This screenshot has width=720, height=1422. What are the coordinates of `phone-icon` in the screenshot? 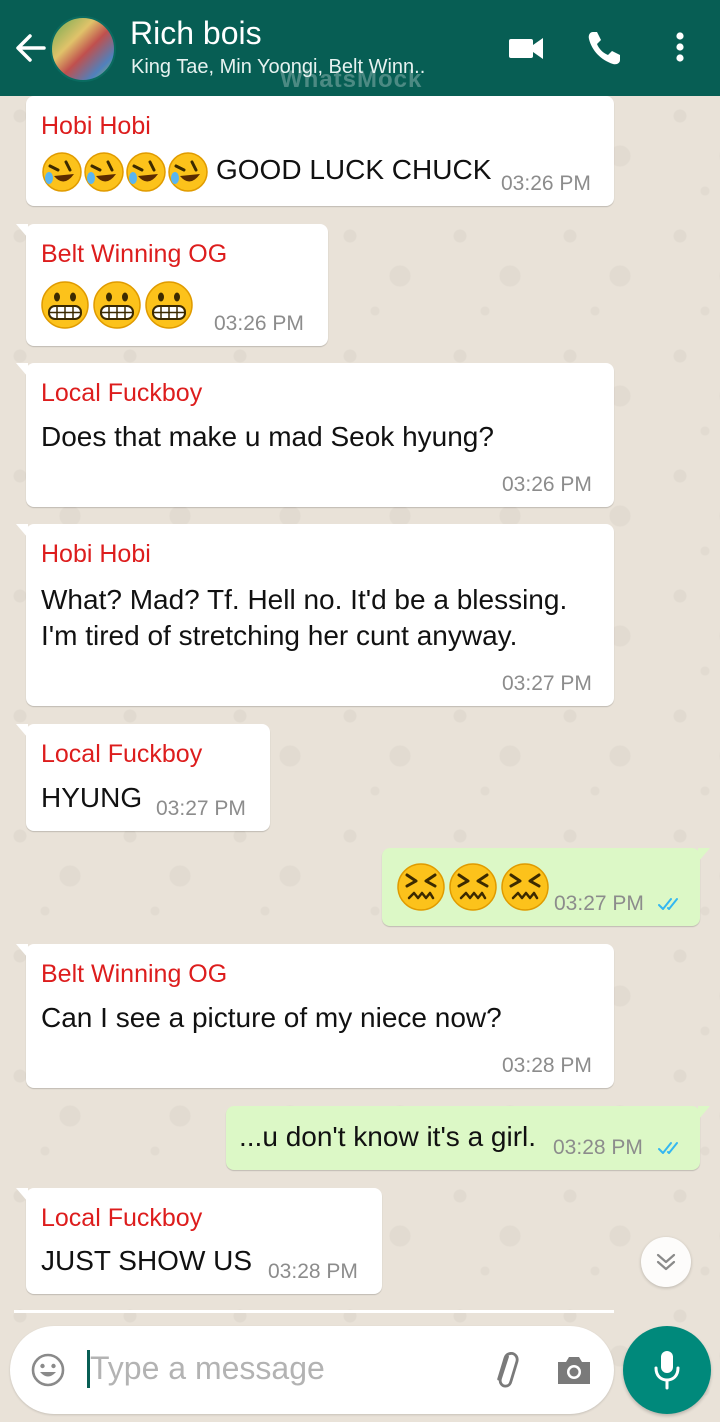 It's located at (604, 48).